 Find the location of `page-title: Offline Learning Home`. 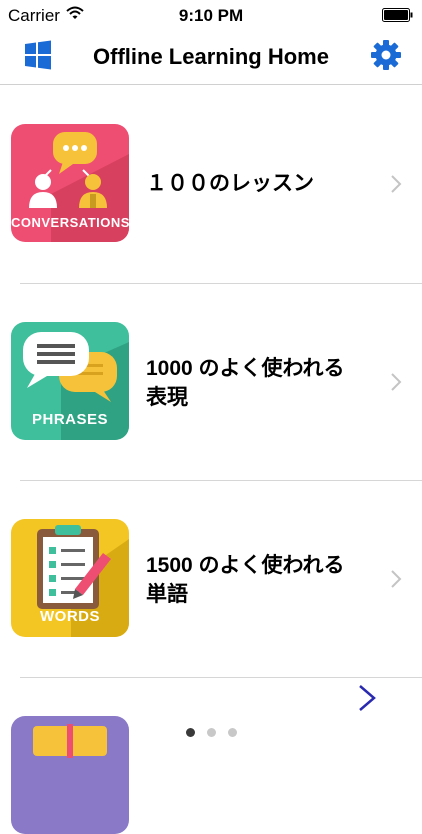

page-title: Offline Learning Home is located at coordinates (211, 56).